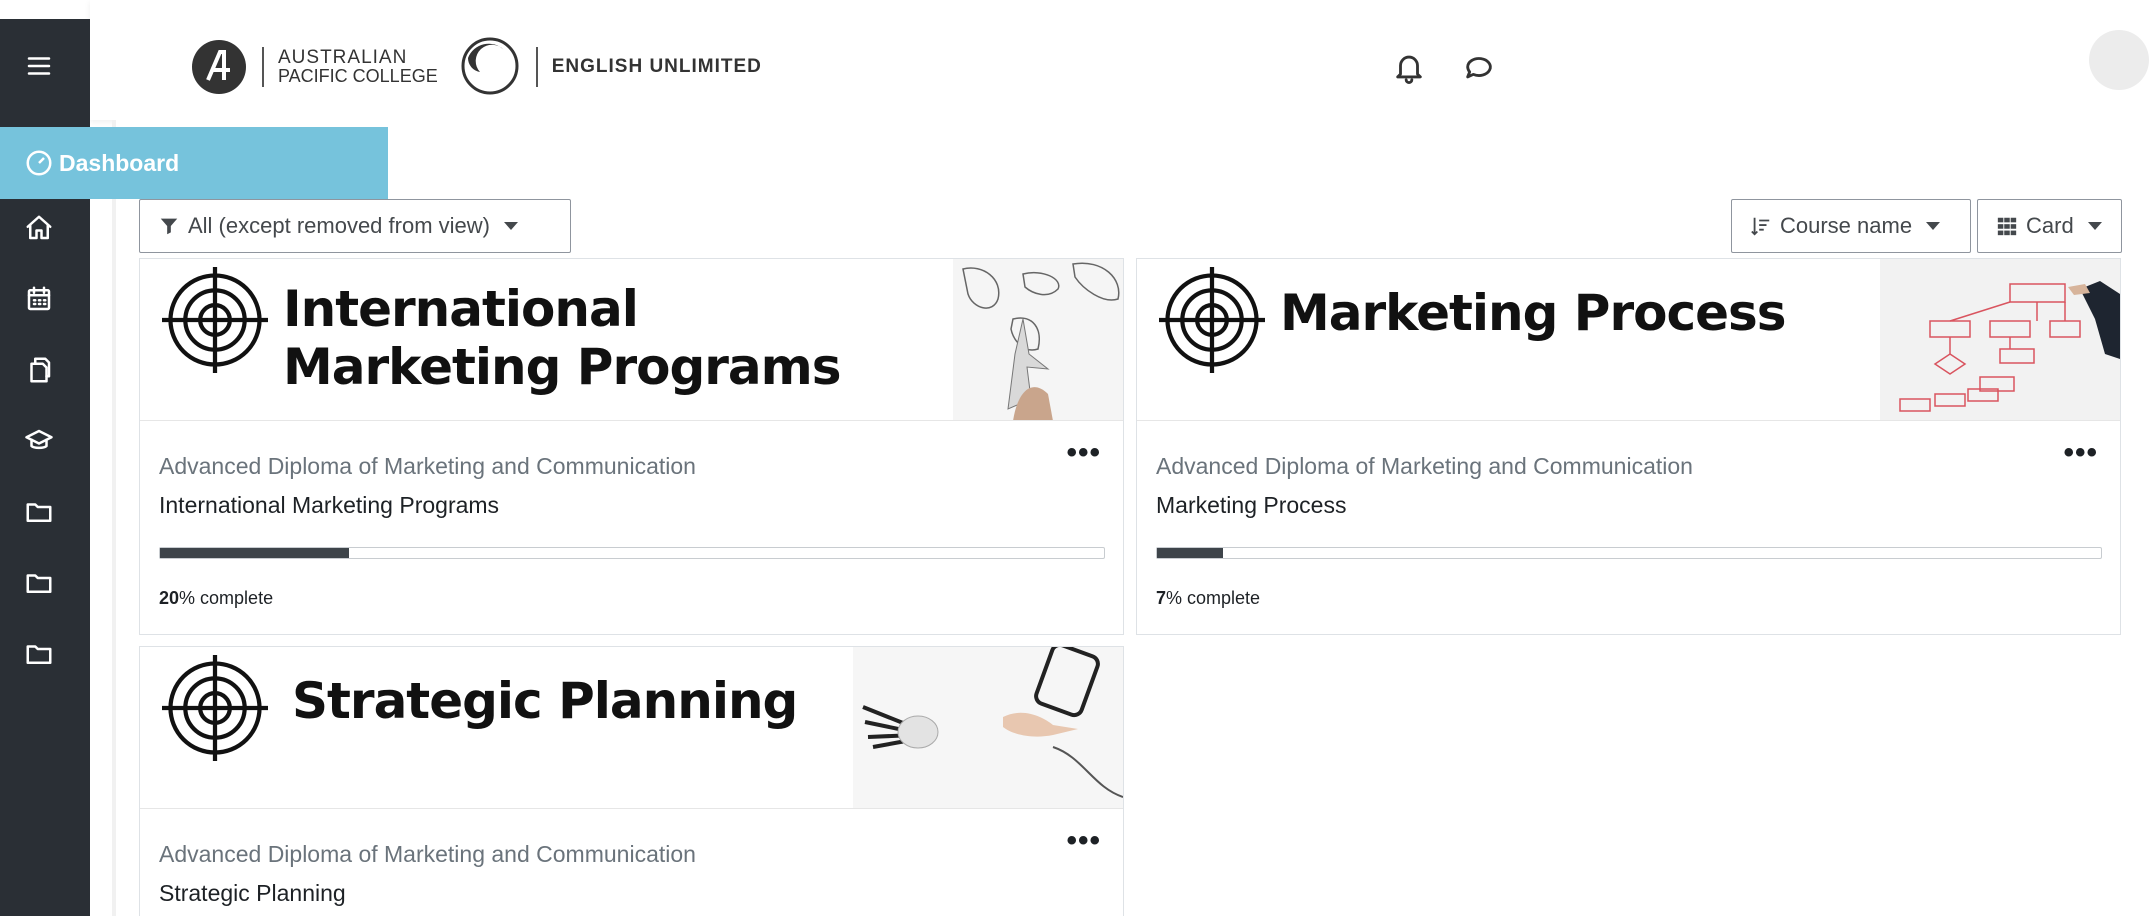 The width and height of the screenshot is (2149, 916). Describe the element at coordinates (1533, 313) in the screenshot. I see `course-image-title-line-1: Marketing Process` at that location.